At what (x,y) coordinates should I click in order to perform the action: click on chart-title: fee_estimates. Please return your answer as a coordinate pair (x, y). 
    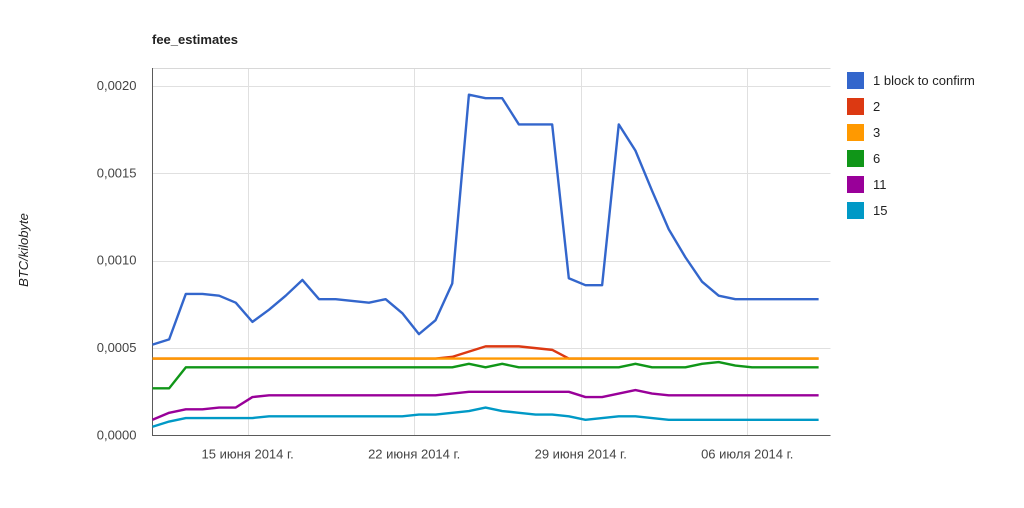
    Looking at the image, I should click on (195, 39).